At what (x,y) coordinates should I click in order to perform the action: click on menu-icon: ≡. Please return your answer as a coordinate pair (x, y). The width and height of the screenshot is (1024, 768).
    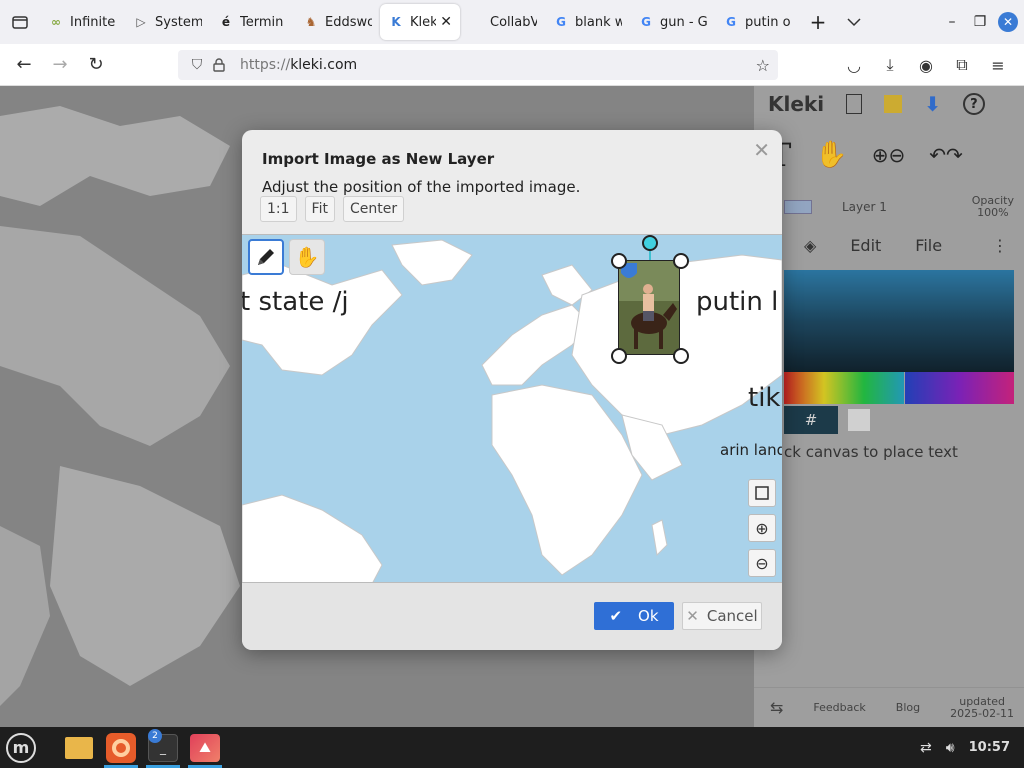
    Looking at the image, I should click on (998, 65).